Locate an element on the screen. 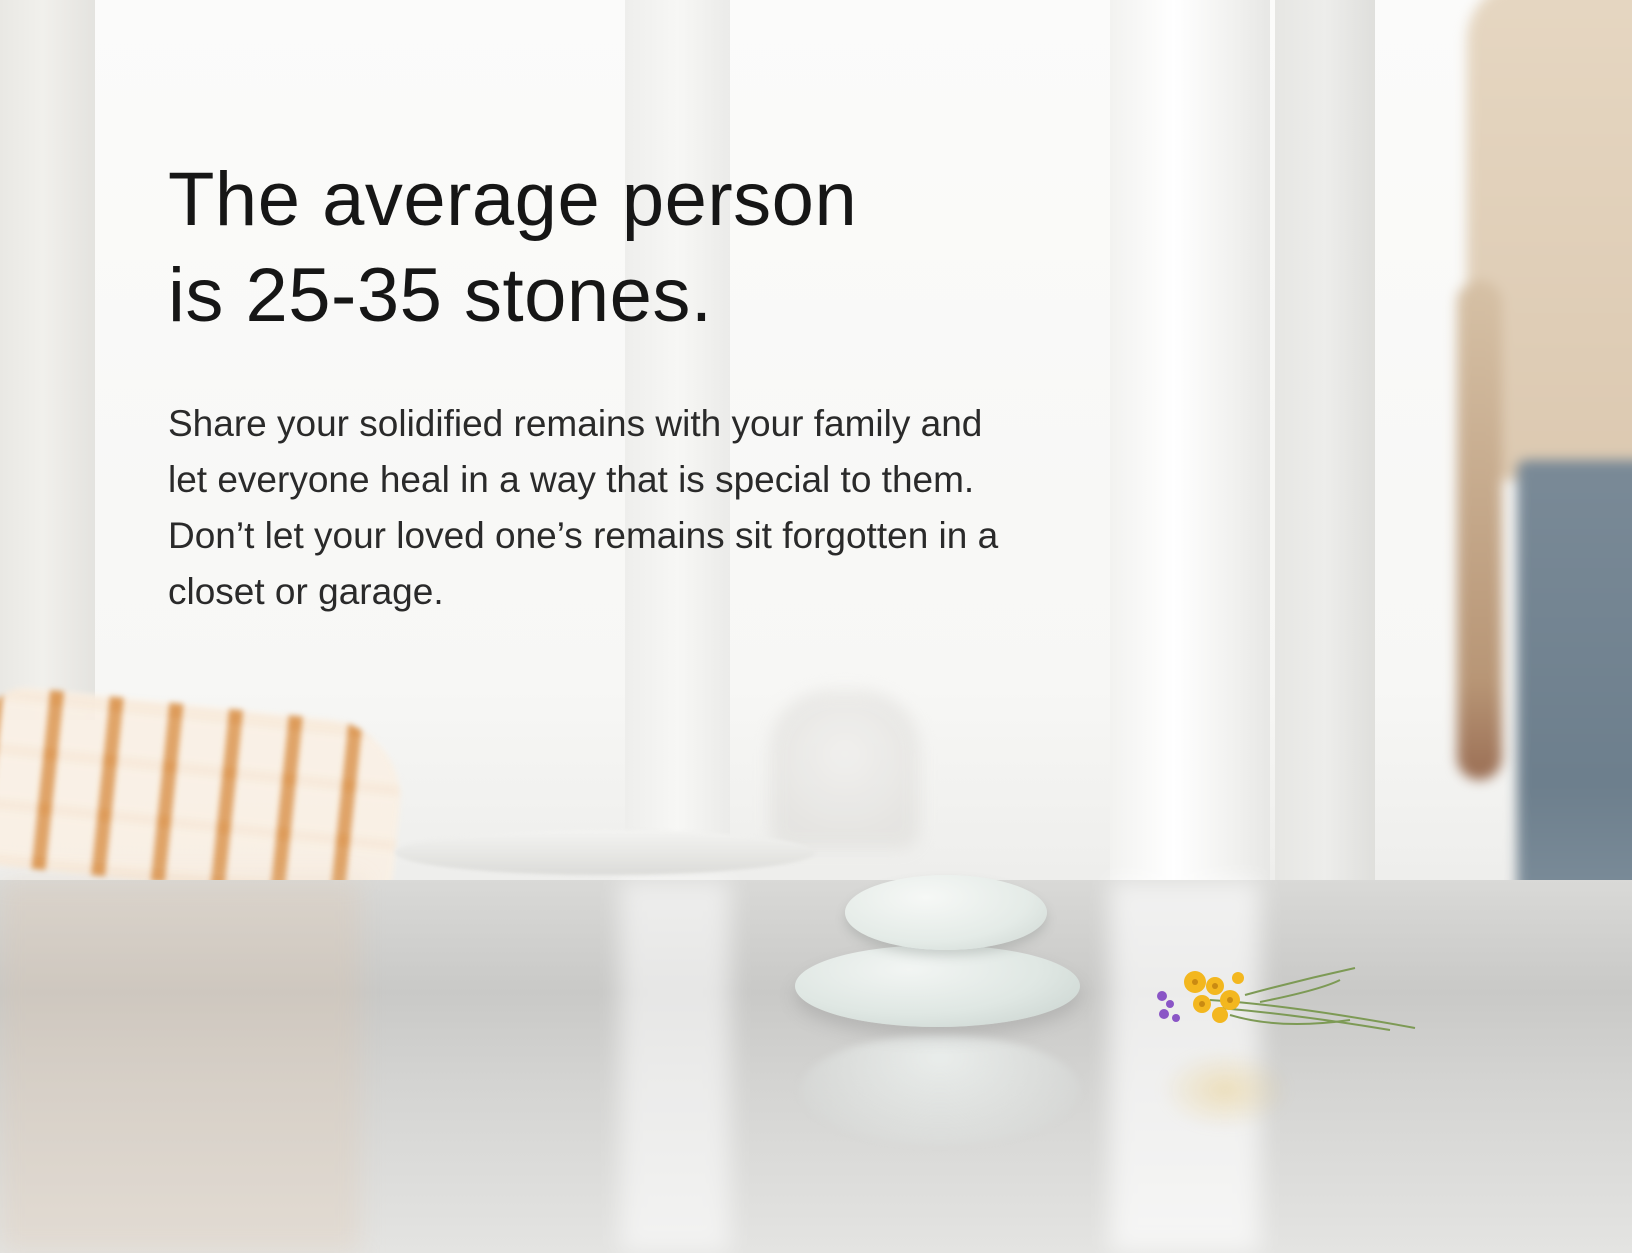 The height and width of the screenshot is (1253, 1632). blurred-vase is located at coordinates (845, 770).